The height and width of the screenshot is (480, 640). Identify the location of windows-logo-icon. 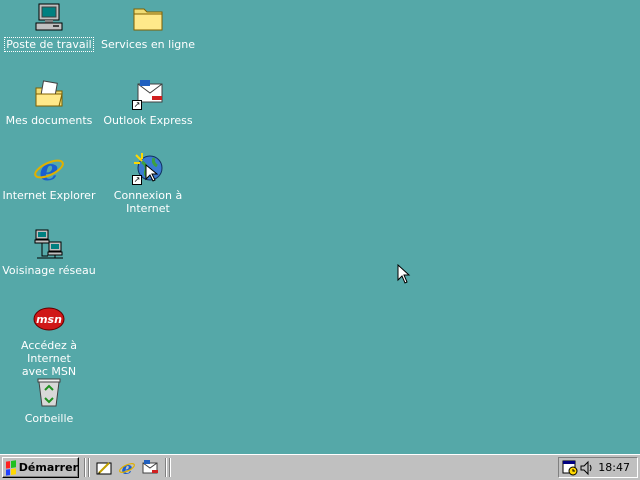
(11, 467).